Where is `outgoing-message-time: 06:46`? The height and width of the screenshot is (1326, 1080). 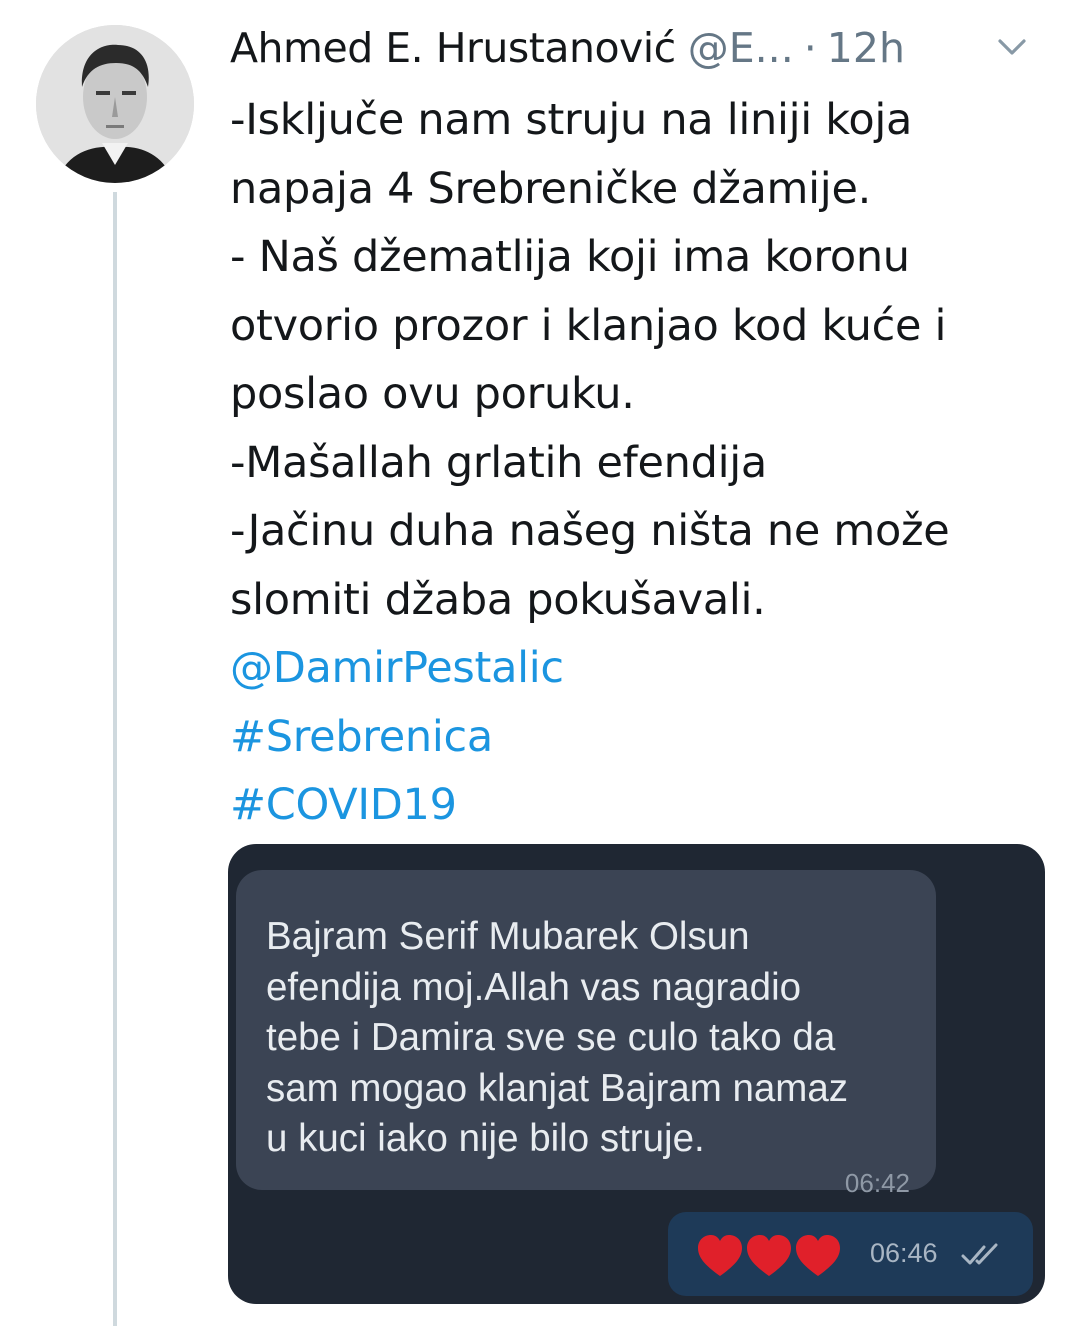
outgoing-message-time: 06:46 is located at coordinates (904, 1253).